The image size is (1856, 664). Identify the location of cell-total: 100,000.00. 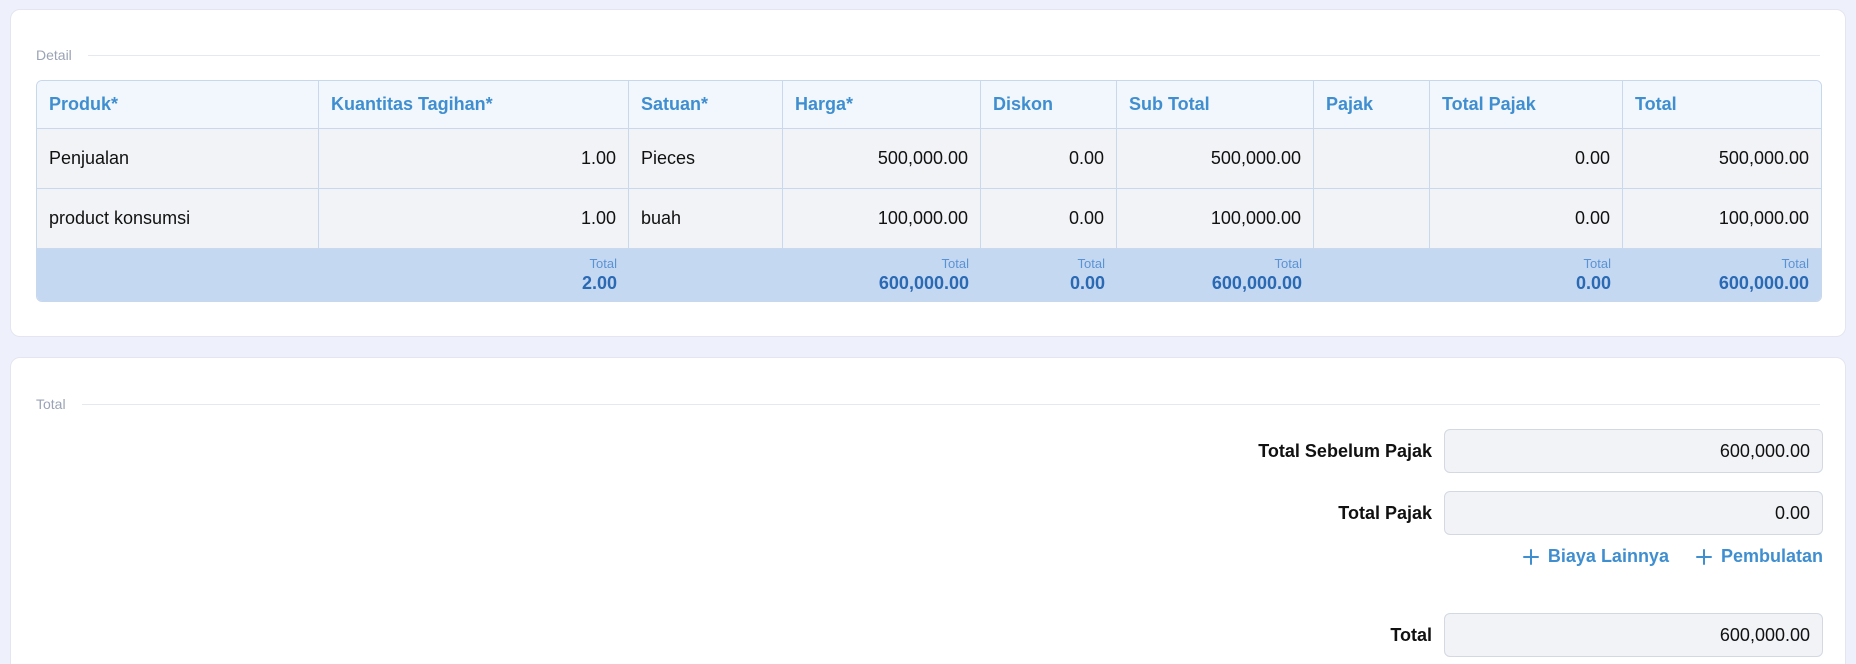
(1763, 218).